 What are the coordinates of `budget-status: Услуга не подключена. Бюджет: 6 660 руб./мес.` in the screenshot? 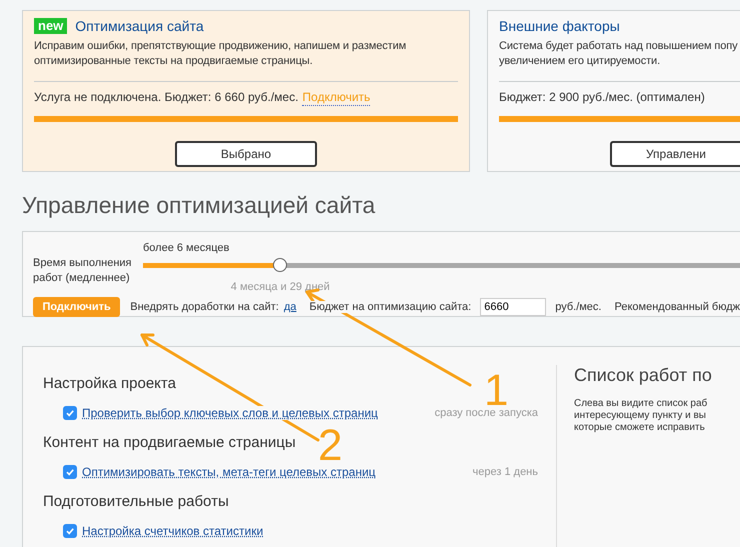 It's located at (166, 98).